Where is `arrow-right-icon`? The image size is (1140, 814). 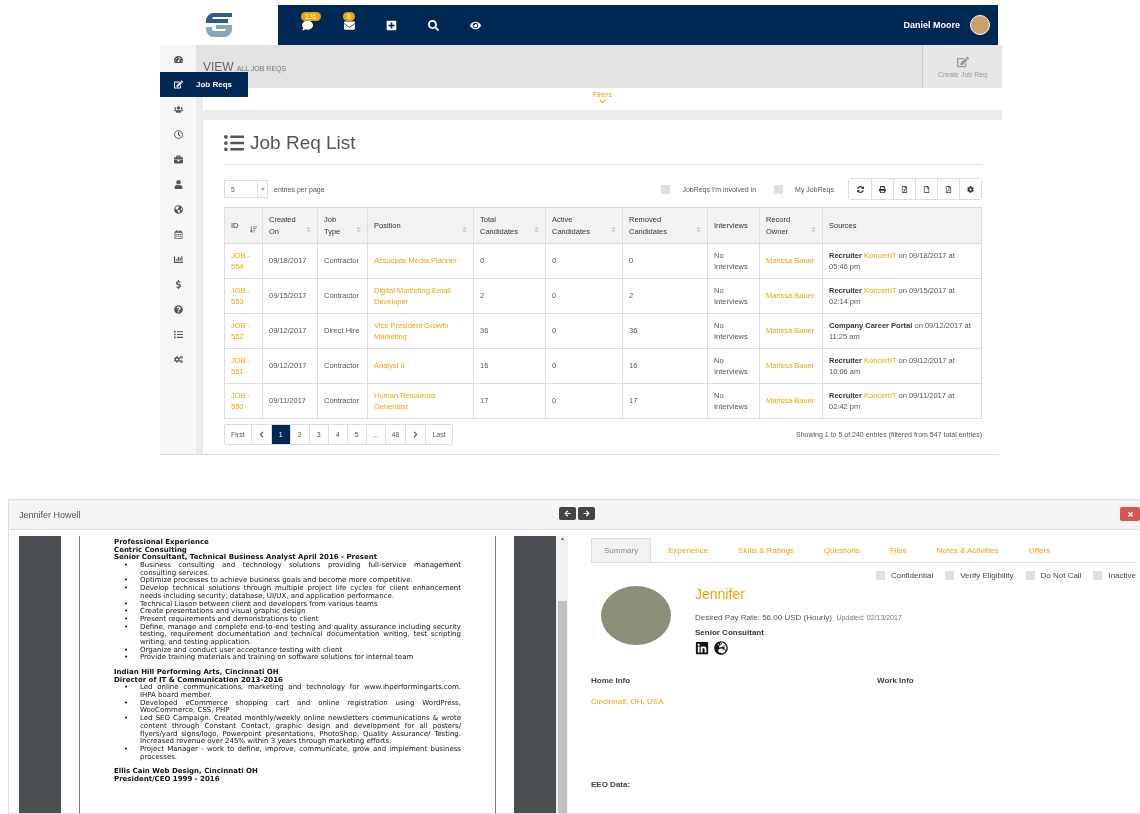 arrow-right-icon is located at coordinates (586, 513).